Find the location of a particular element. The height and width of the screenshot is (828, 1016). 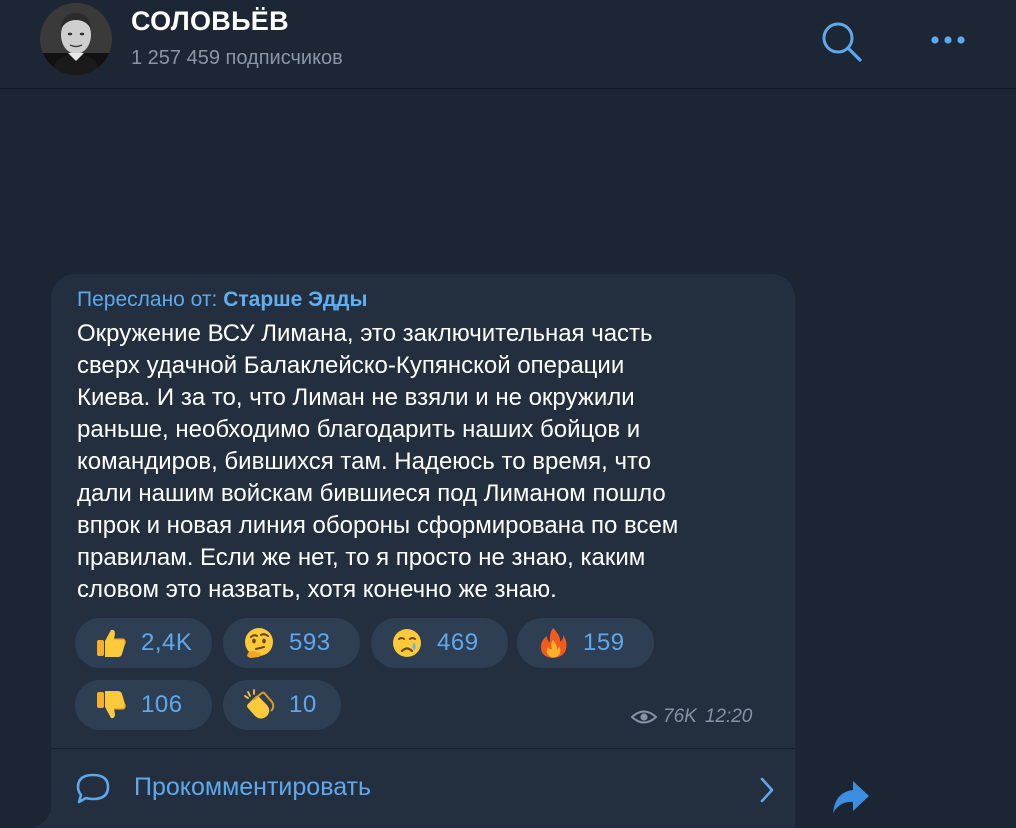

reaction-thumbs-down: 106 is located at coordinates (143, 705).